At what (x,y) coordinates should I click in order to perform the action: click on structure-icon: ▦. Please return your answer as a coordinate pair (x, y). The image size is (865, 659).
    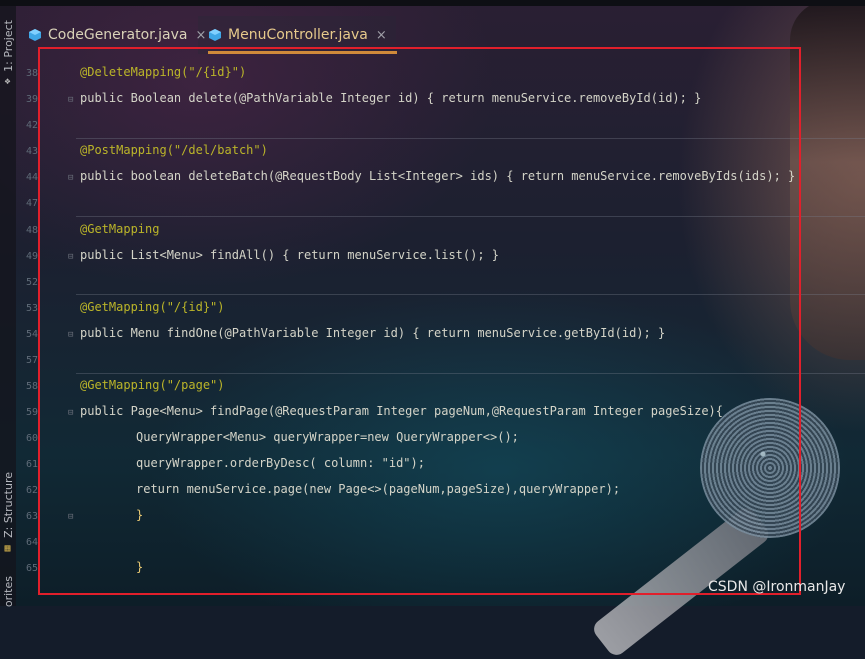
    Looking at the image, I should click on (7, 548).